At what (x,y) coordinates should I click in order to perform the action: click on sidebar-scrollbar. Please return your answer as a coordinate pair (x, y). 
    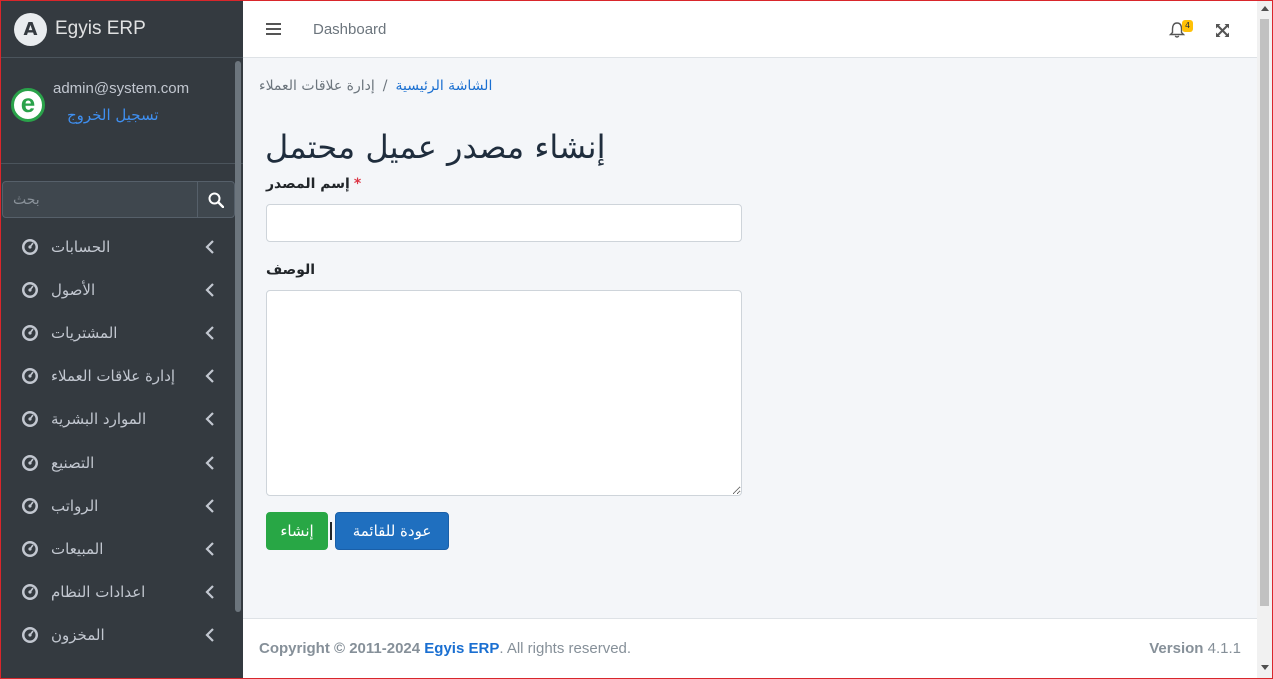
    Looking at the image, I should click on (238, 336).